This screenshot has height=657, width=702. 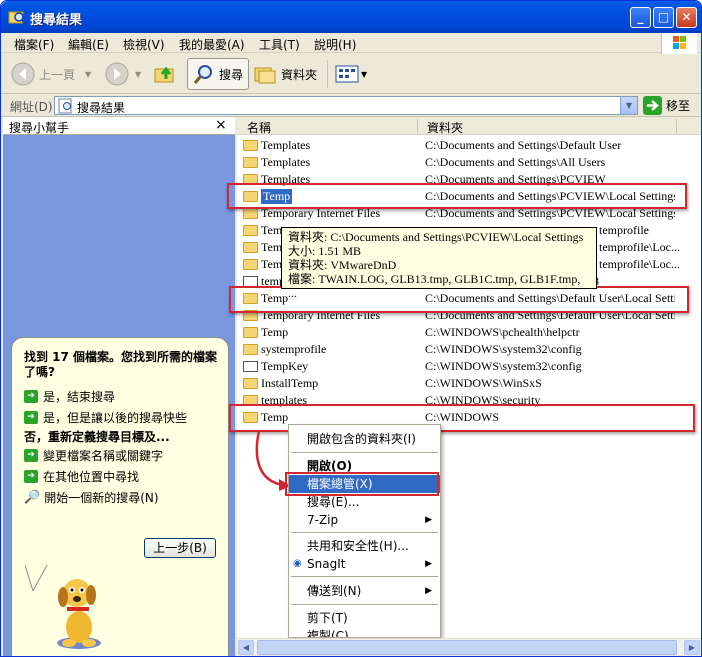 What do you see at coordinates (279, 44) in the screenshot?
I see `menu-tools: 工具(T)` at bounding box center [279, 44].